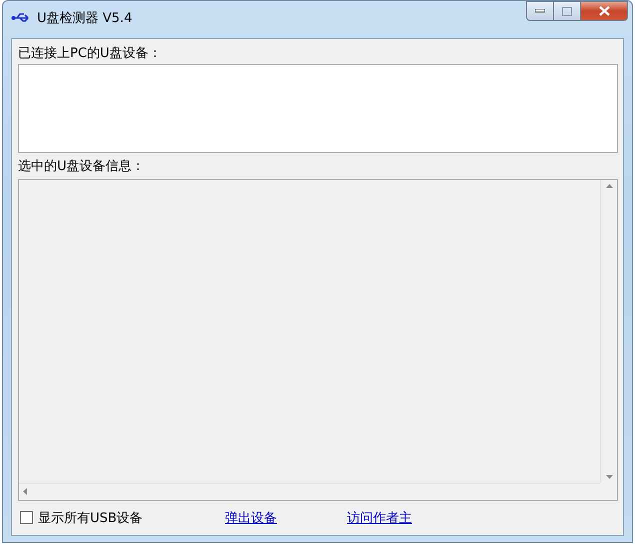 This screenshot has height=545, width=635. Describe the element at coordinates (25, 492) in the screenshot. I see `scroll-left-icon` at that location.